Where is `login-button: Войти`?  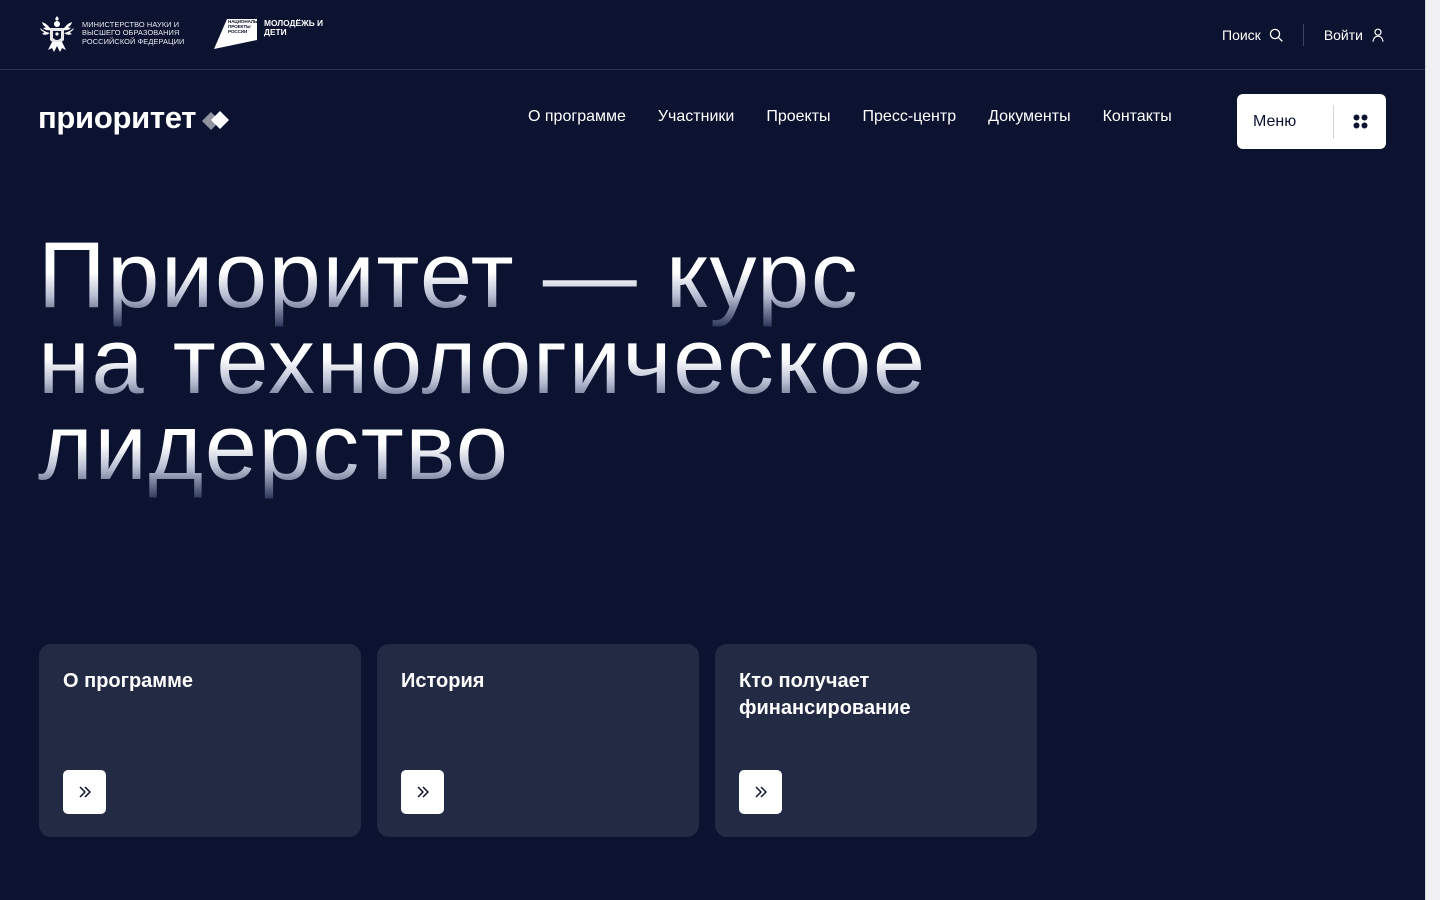 login-button: Войти is located at coordinates (1354, 35).